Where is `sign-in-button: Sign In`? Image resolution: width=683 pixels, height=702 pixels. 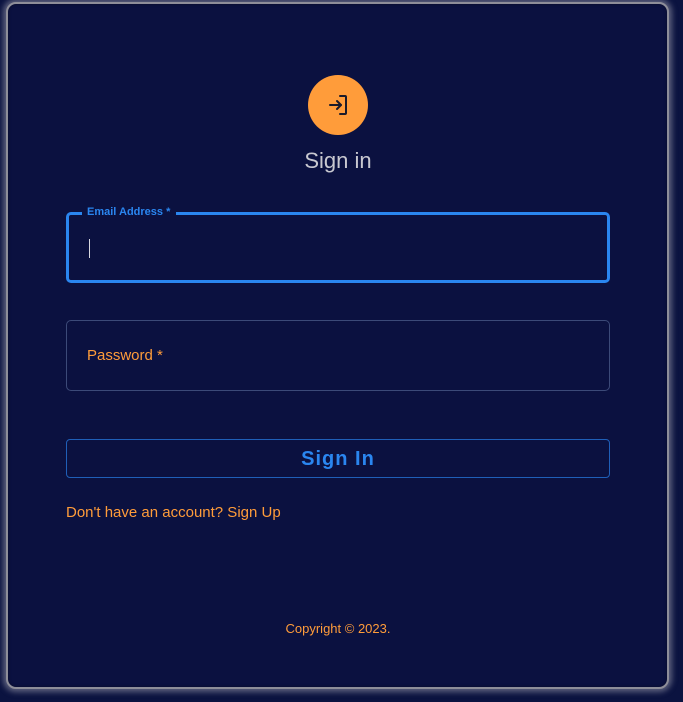
sign-in-button: Sign In is located at coordinates (338, 458).